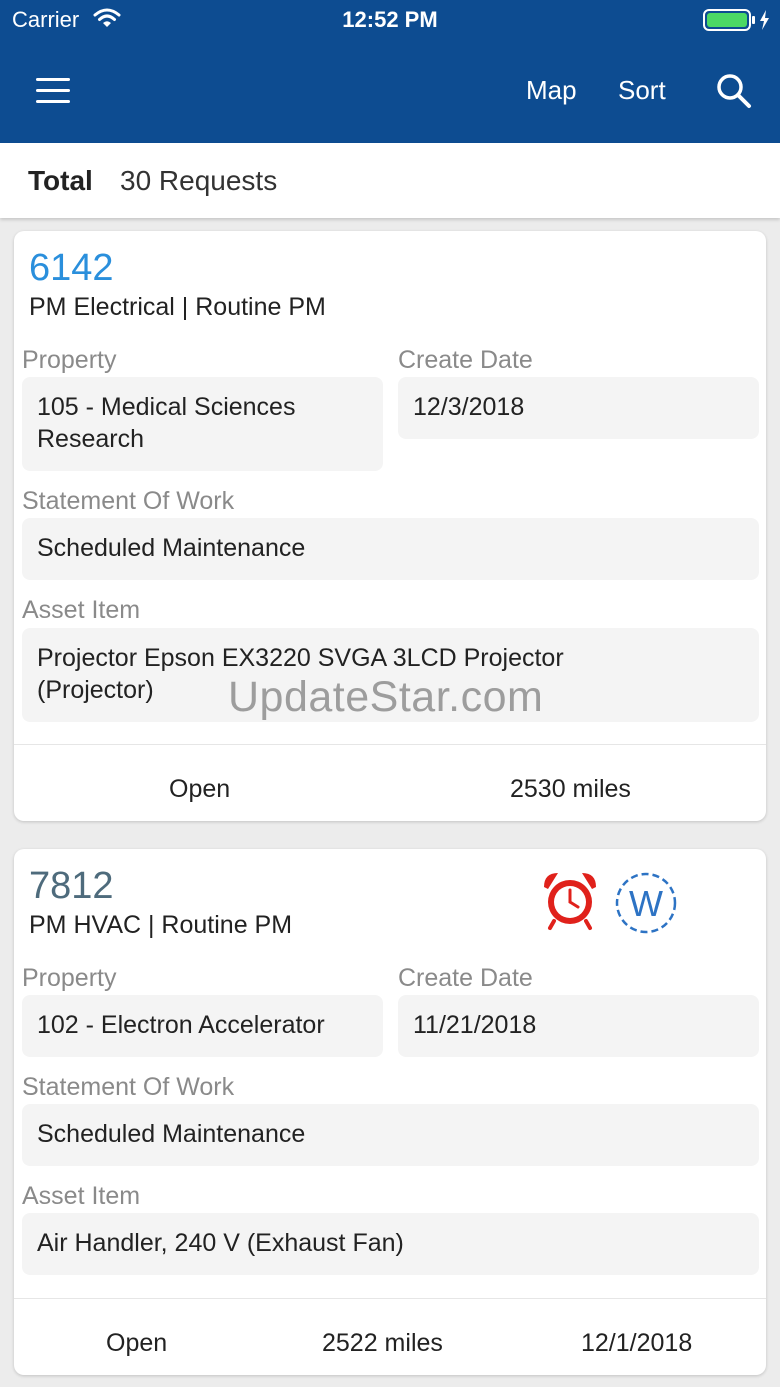 Image resolution: width=780 pixels, height=1387 pixels. I want to click on sort-button: Sort, so click(642, 90).